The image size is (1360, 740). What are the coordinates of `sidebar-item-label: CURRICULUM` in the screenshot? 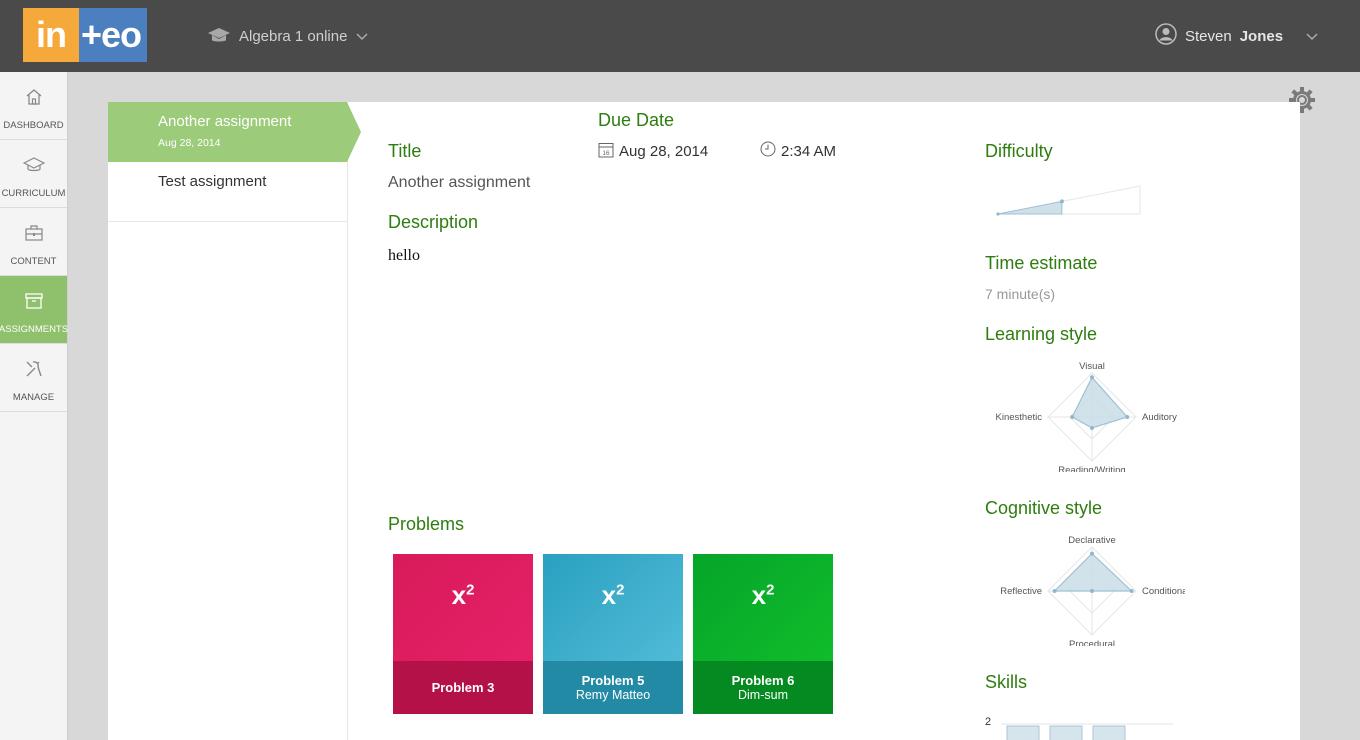 It's located at (33, 193).